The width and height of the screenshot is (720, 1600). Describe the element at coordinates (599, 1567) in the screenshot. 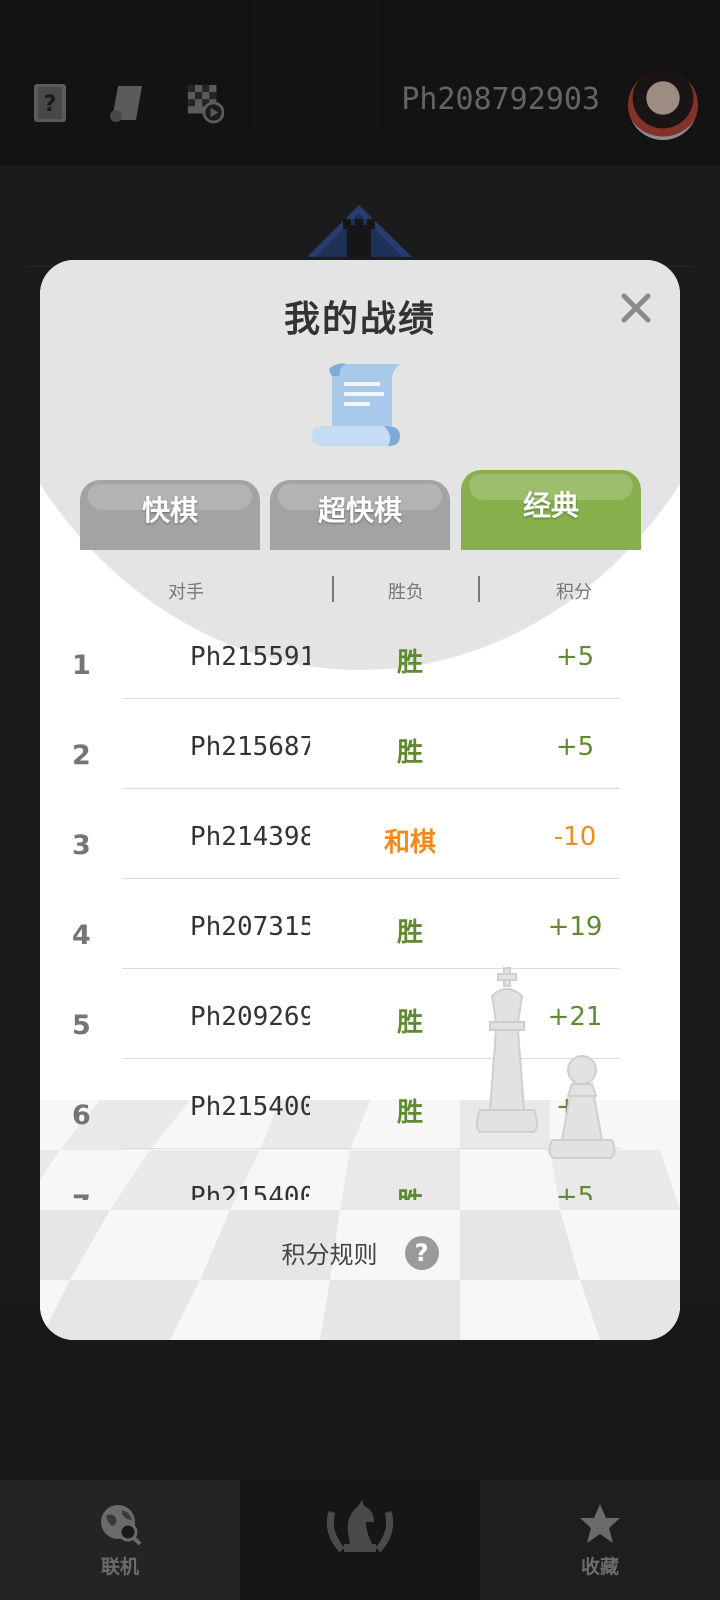

I see `nav-favorites-label: 收藏` at that location.